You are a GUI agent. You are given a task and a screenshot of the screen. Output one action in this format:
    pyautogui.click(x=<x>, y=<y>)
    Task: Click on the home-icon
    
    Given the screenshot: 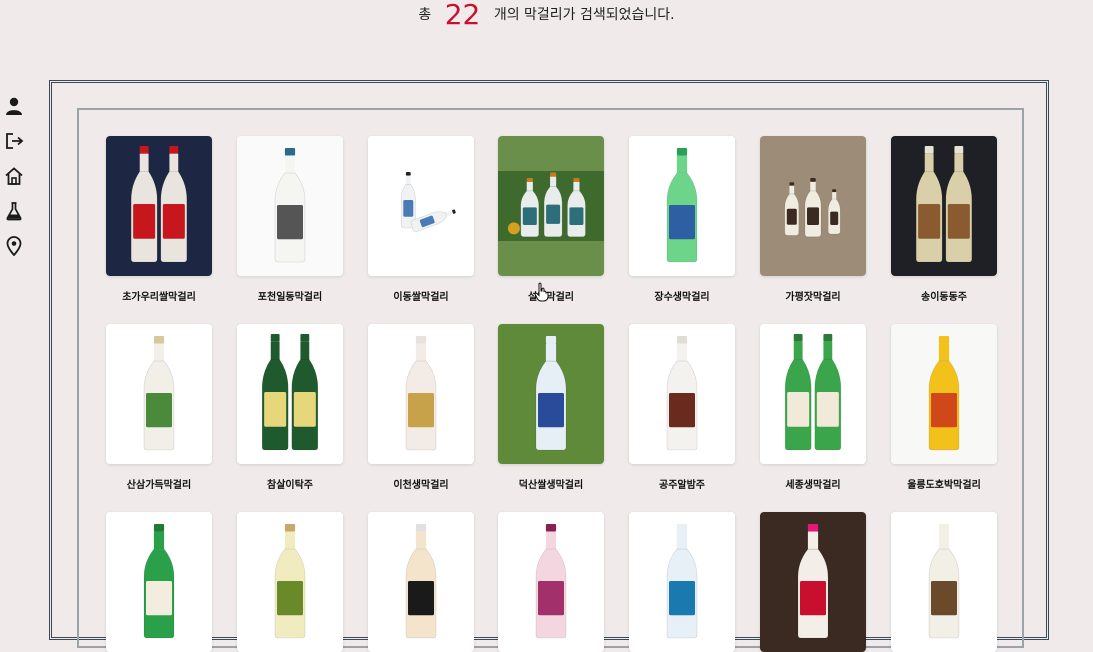 What is the action you would take?
    pyautogui.click(x=14, y=176)
    